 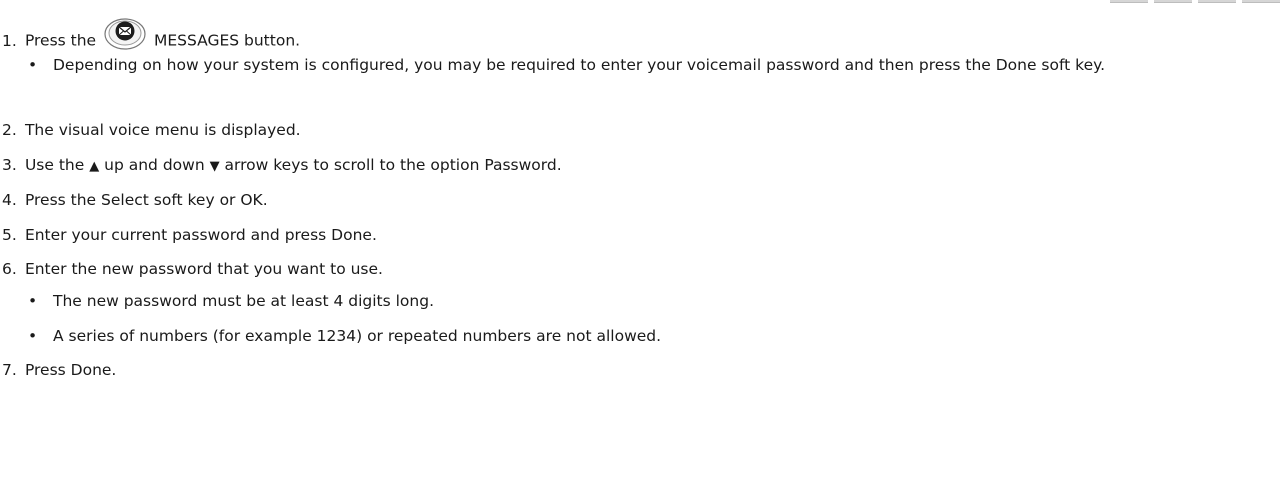 What do you see at coordinates (9, 40) in the screenshot?
I see `step-number: 1.` at bounding box center [9, 40].